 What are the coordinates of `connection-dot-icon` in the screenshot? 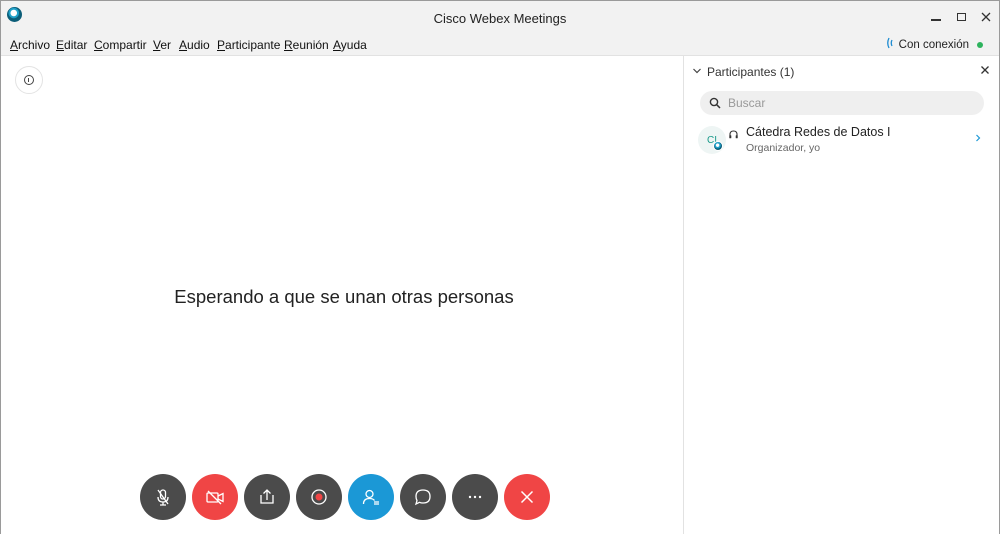 It's located at (980, 44).